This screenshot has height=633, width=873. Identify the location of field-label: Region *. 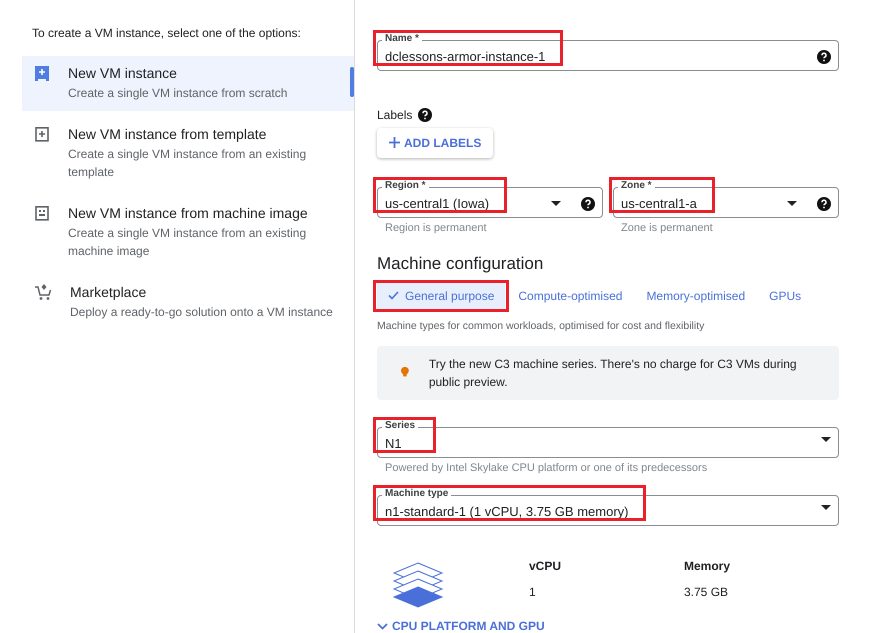
(405, 186).